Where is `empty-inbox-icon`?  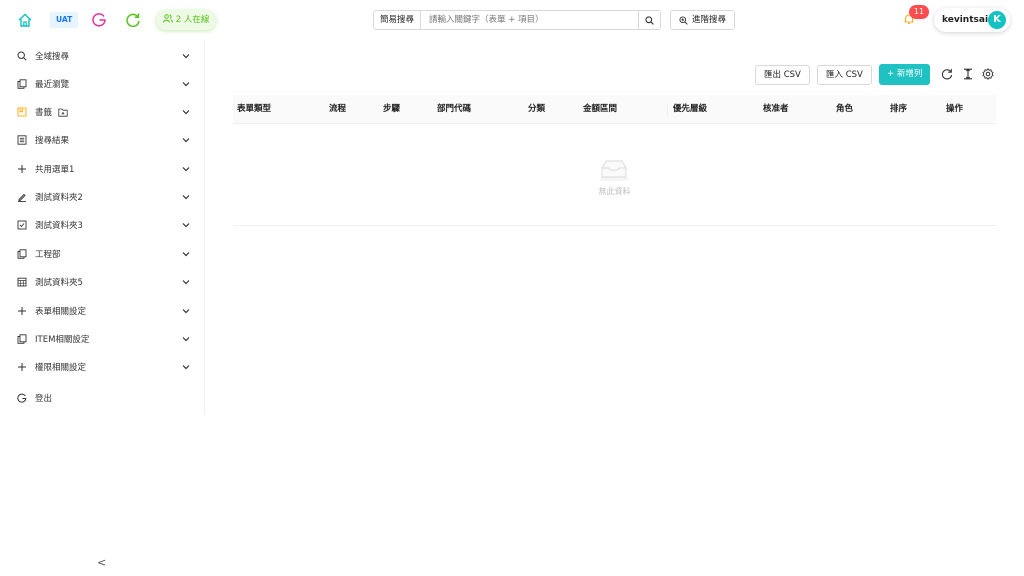
empty-inbox-icon is located at coordinates (614, 171).